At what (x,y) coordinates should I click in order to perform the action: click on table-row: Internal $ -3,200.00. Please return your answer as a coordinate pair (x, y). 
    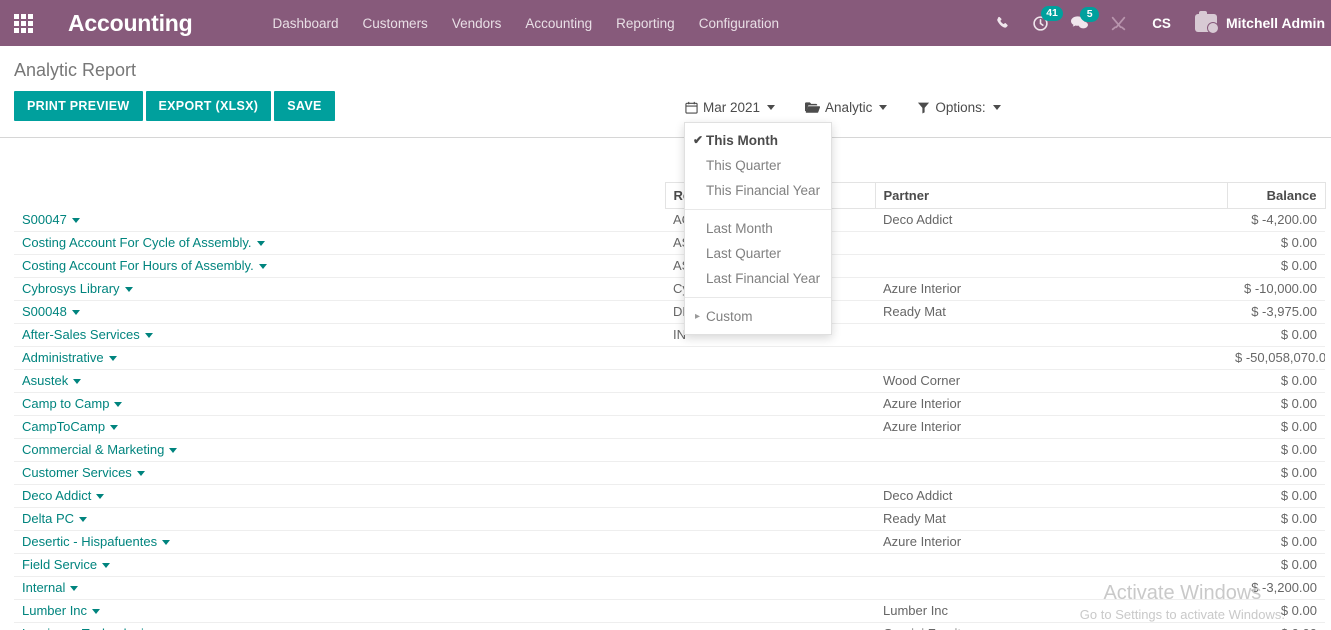
    Looking at the image, I should click on (669, 588).